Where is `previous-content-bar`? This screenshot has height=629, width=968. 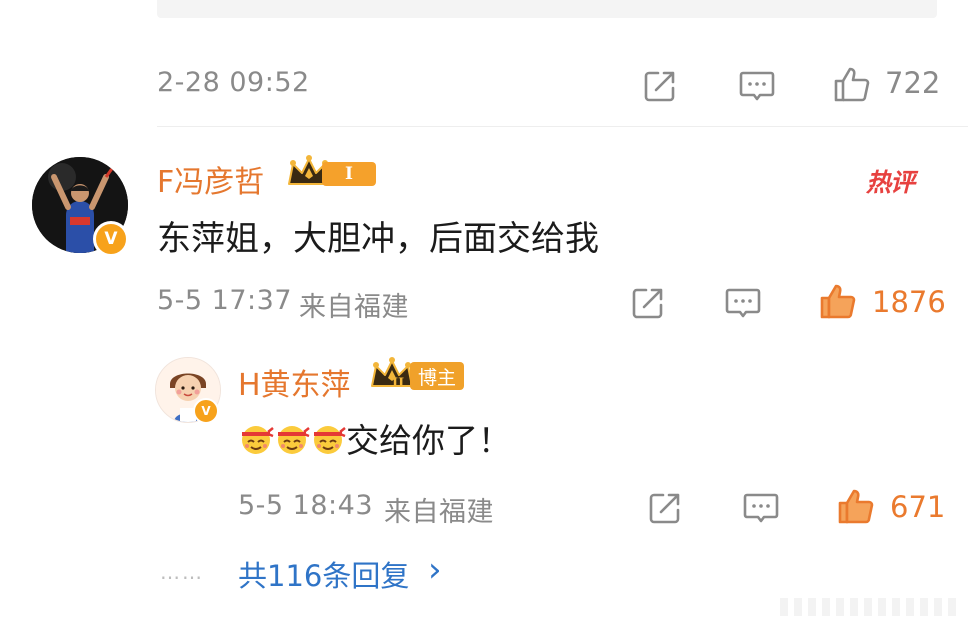 previous-content-bar is located at coordinates (547, 9).